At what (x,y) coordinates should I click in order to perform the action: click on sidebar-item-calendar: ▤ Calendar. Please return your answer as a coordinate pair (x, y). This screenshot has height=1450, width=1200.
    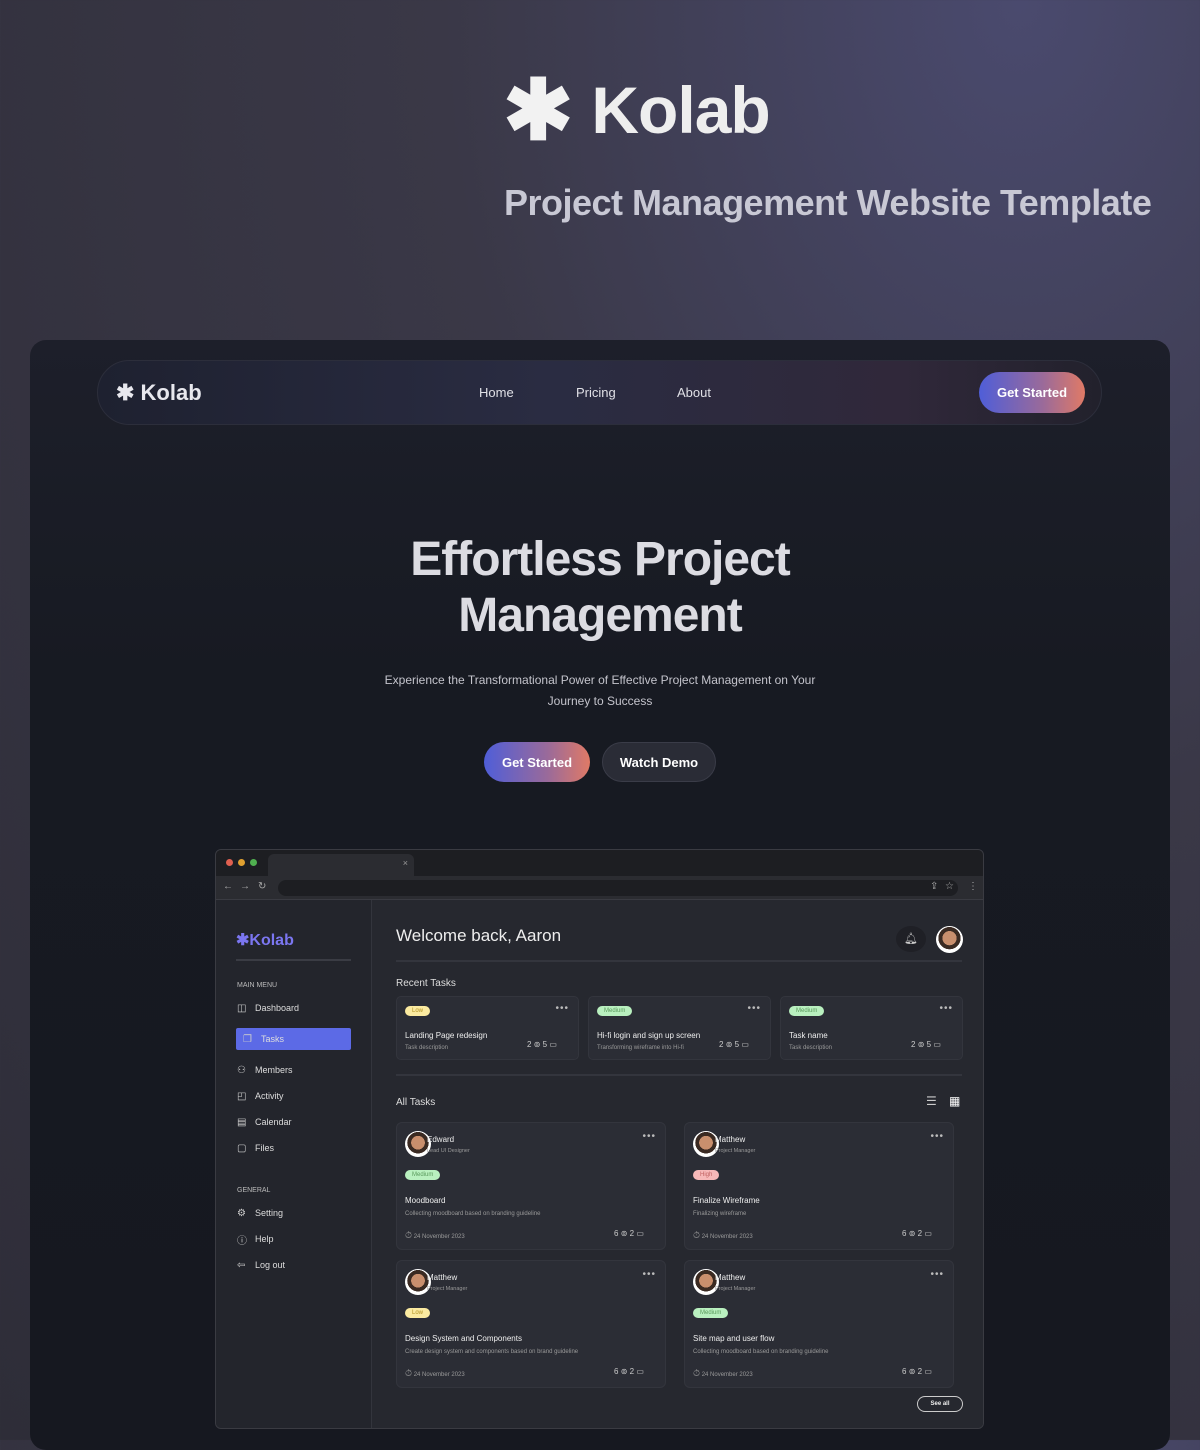
    Looking at the image, I should click on (293, 1122).